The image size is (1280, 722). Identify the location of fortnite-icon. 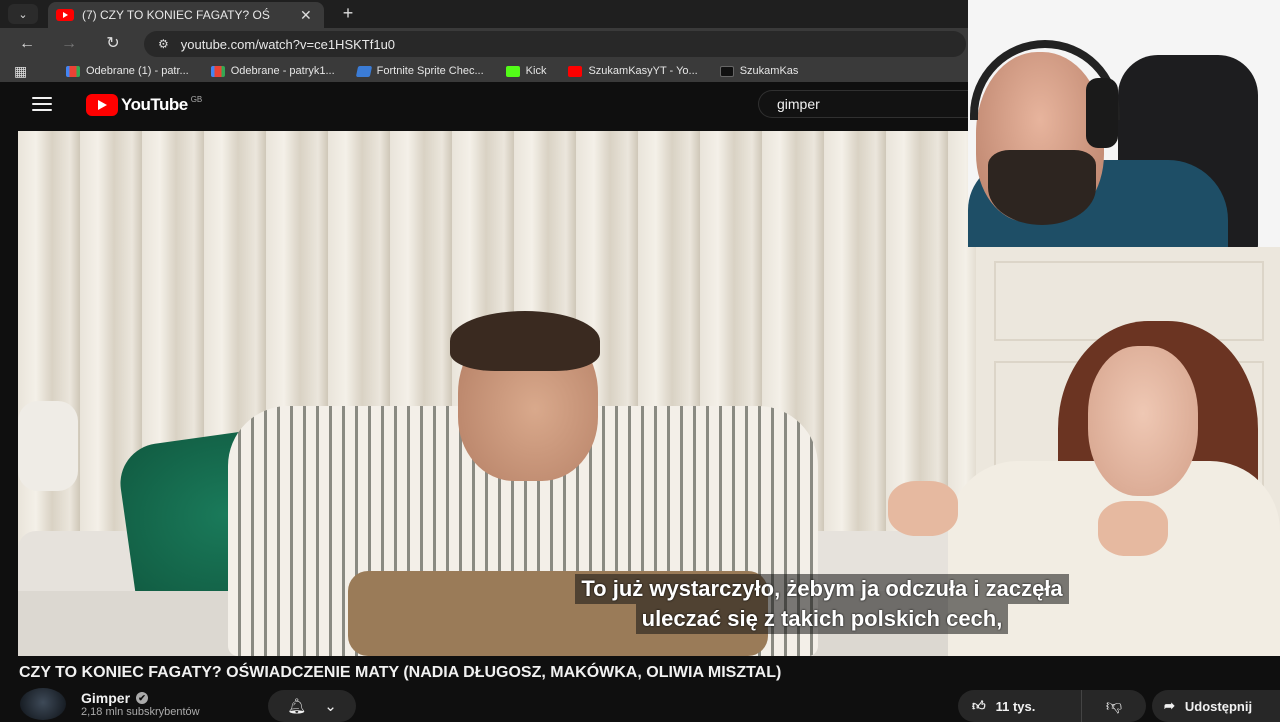
(363, 71).